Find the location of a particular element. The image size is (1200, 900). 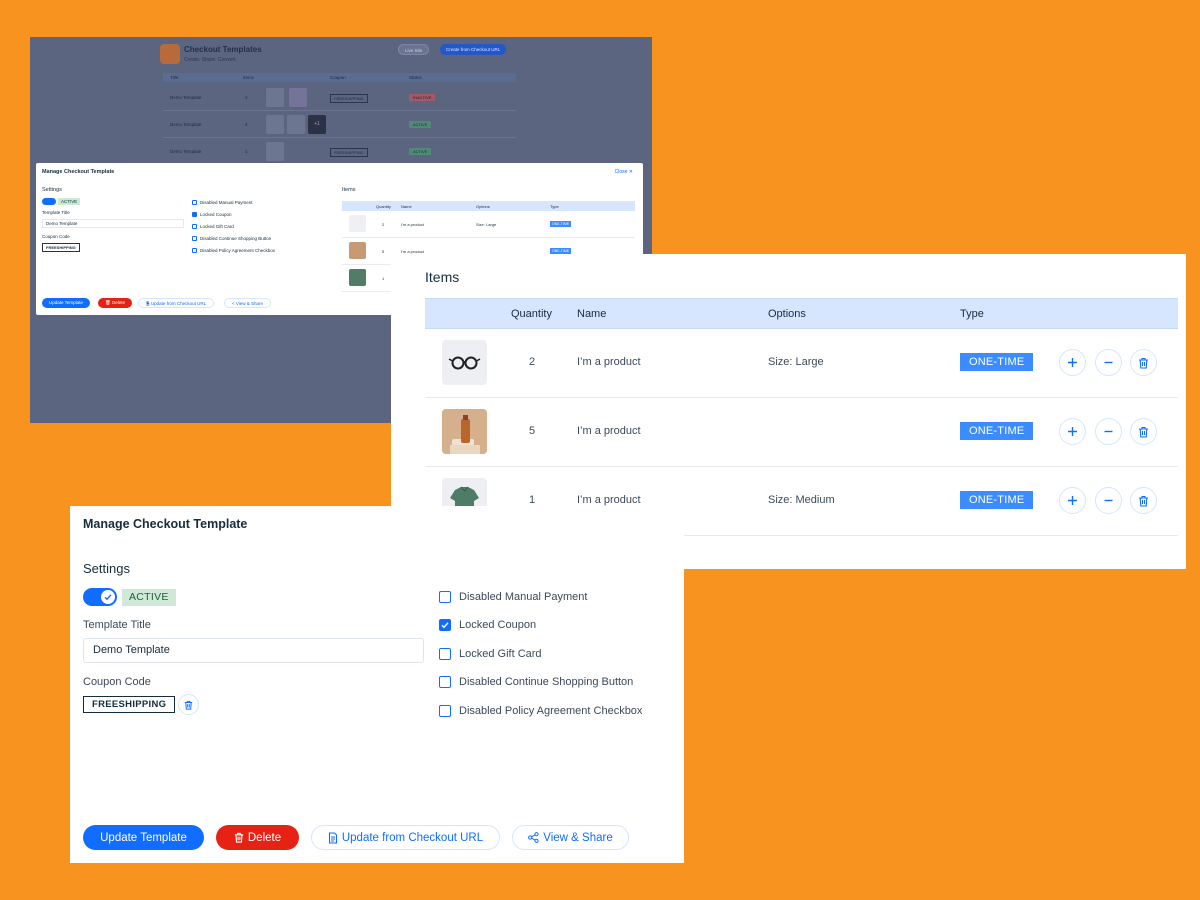

table-row: 2 I’m a product Size: Large ONE-TIME is located at coordinates (801, 363).